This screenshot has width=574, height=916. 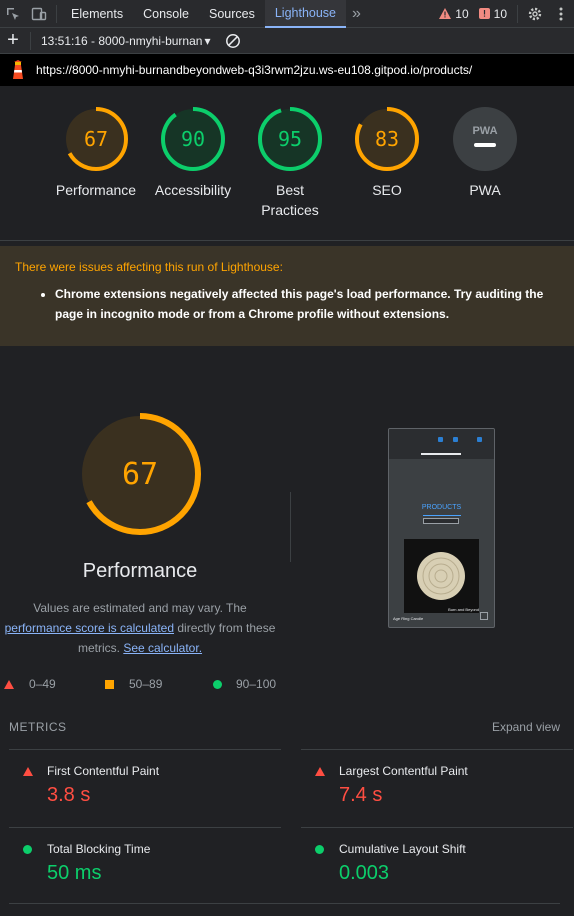 I want to click on pwa-badge-icon: PWA, so click(x=485, y=139).